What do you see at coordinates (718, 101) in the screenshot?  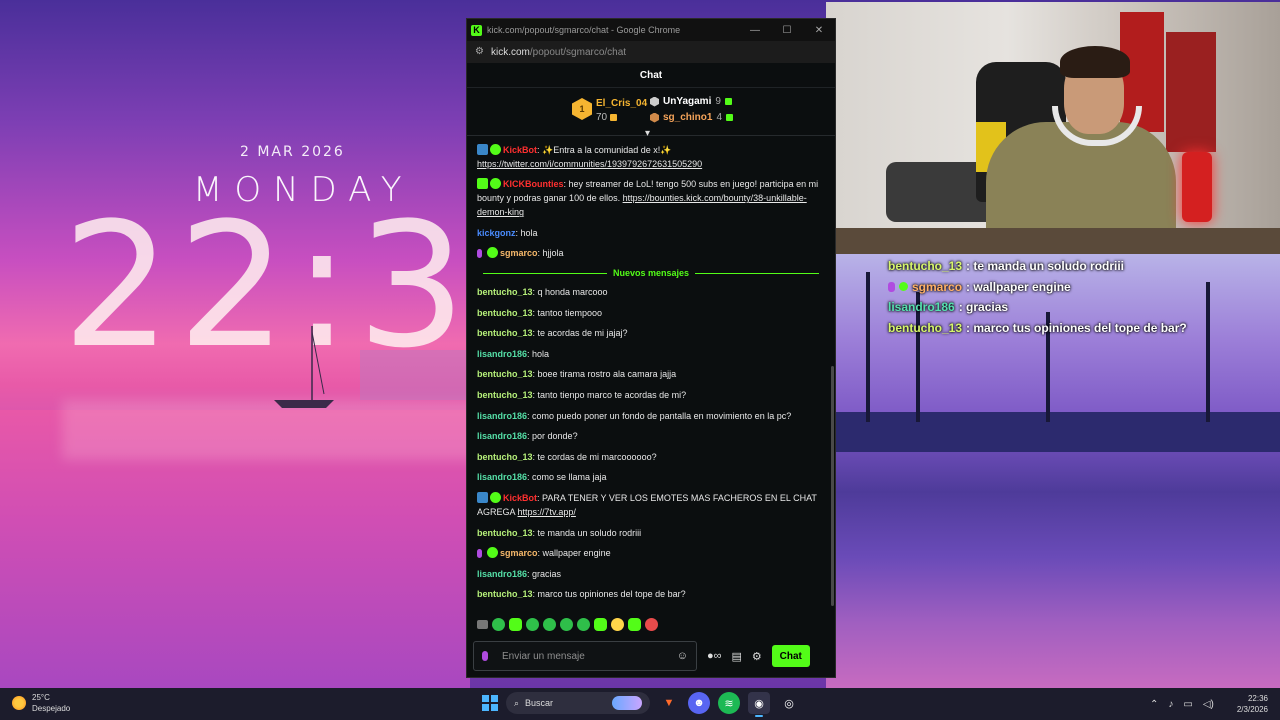 I see `leaderboard-second-count: 9` at bounding box center [718, 101].